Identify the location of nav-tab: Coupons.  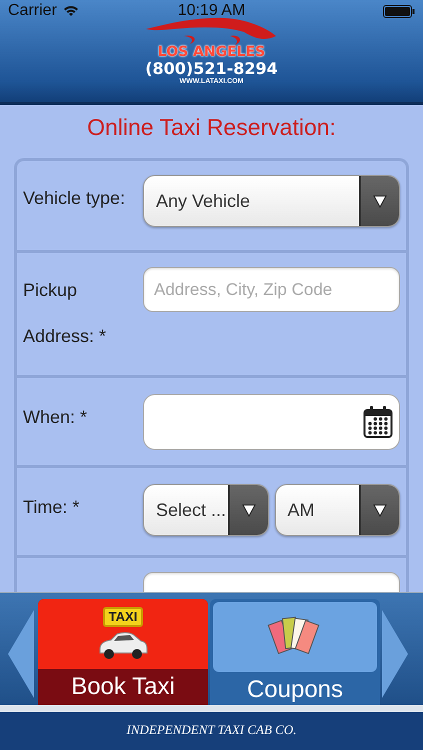
(295, 652).